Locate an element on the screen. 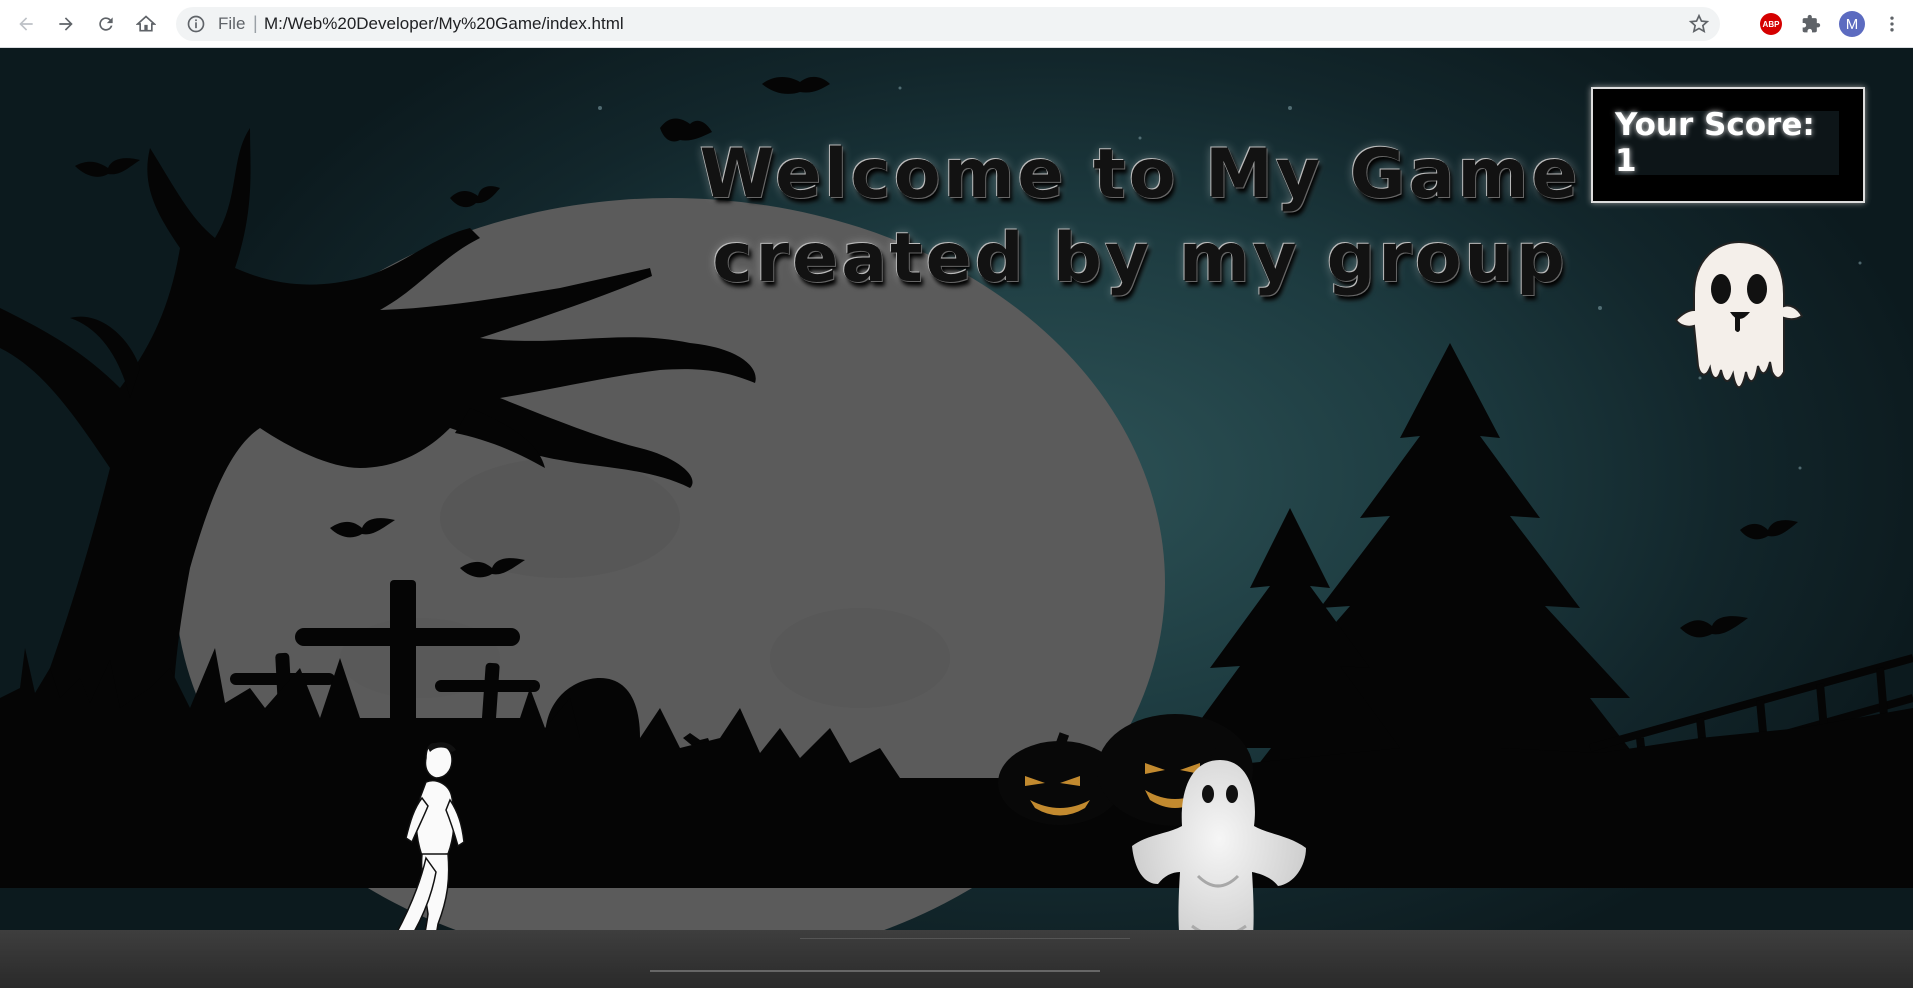 The width and height of the screenshot is (1913, 988). floating-cartoon-ghost is located at coordinates (1739, 314).